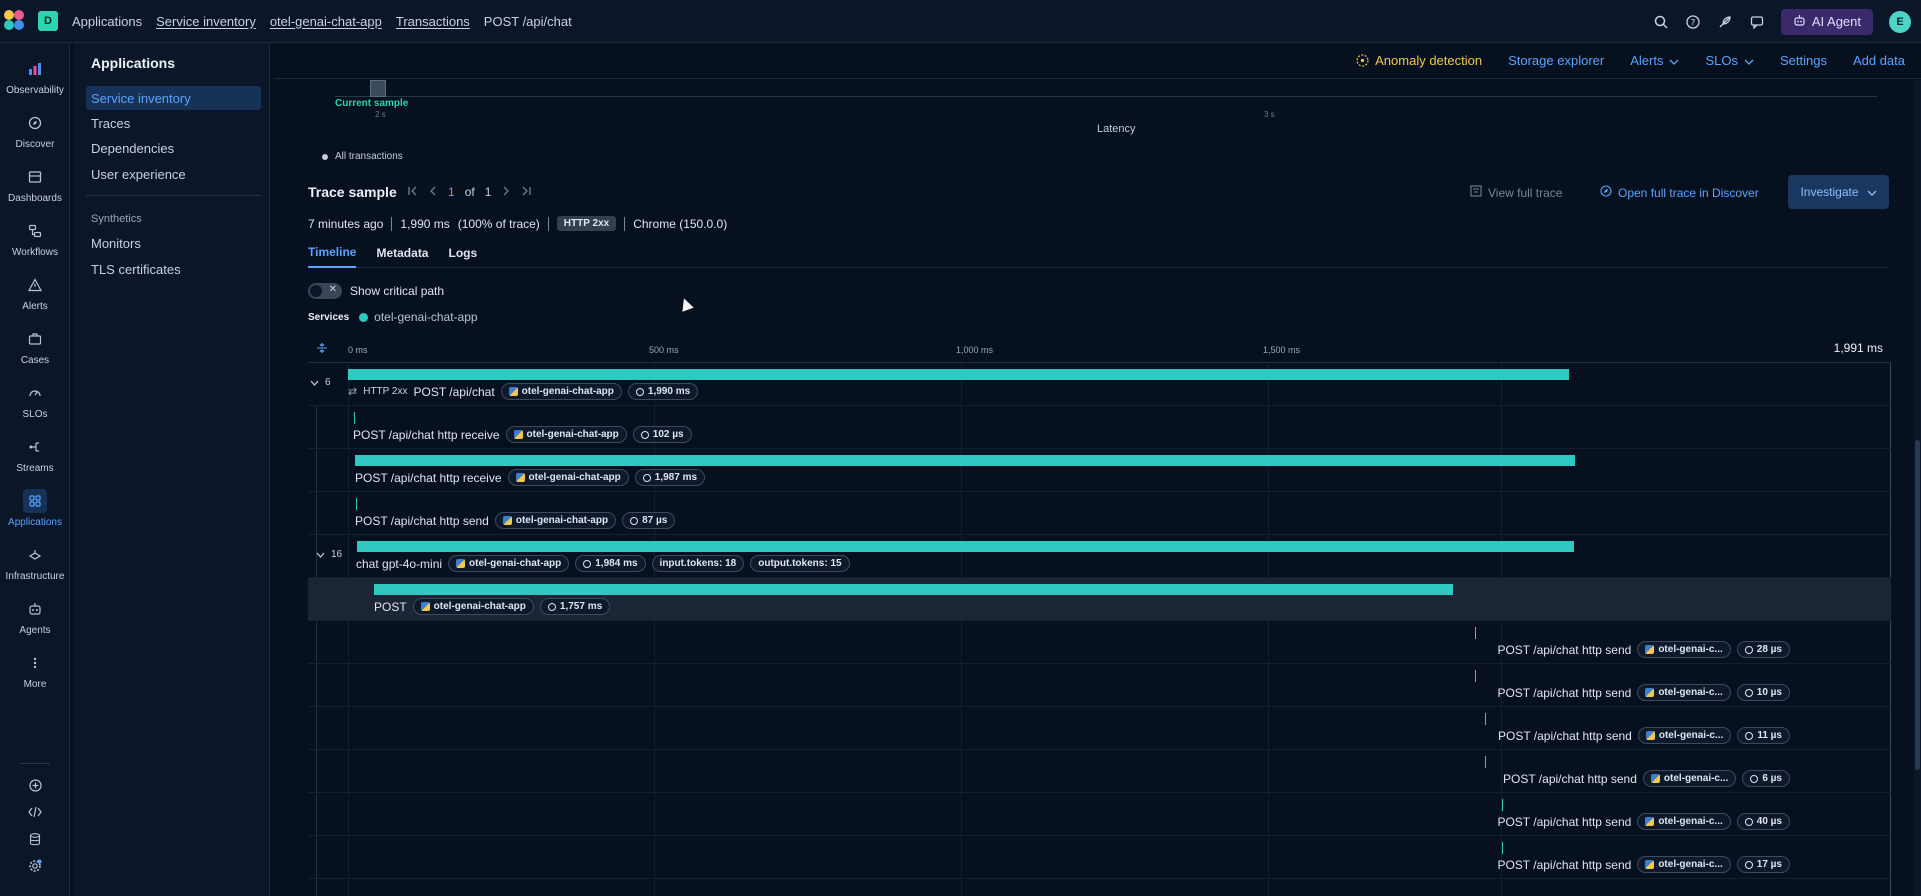 This screenshot has width=1921, height=896. I want to click on last-page-icon, so click(526, 192).